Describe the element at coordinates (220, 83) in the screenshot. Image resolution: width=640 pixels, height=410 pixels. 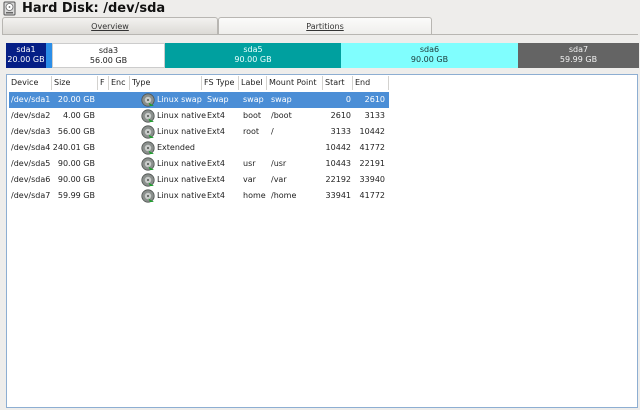
I see `column-header-fs-type: FS Type` at that location.